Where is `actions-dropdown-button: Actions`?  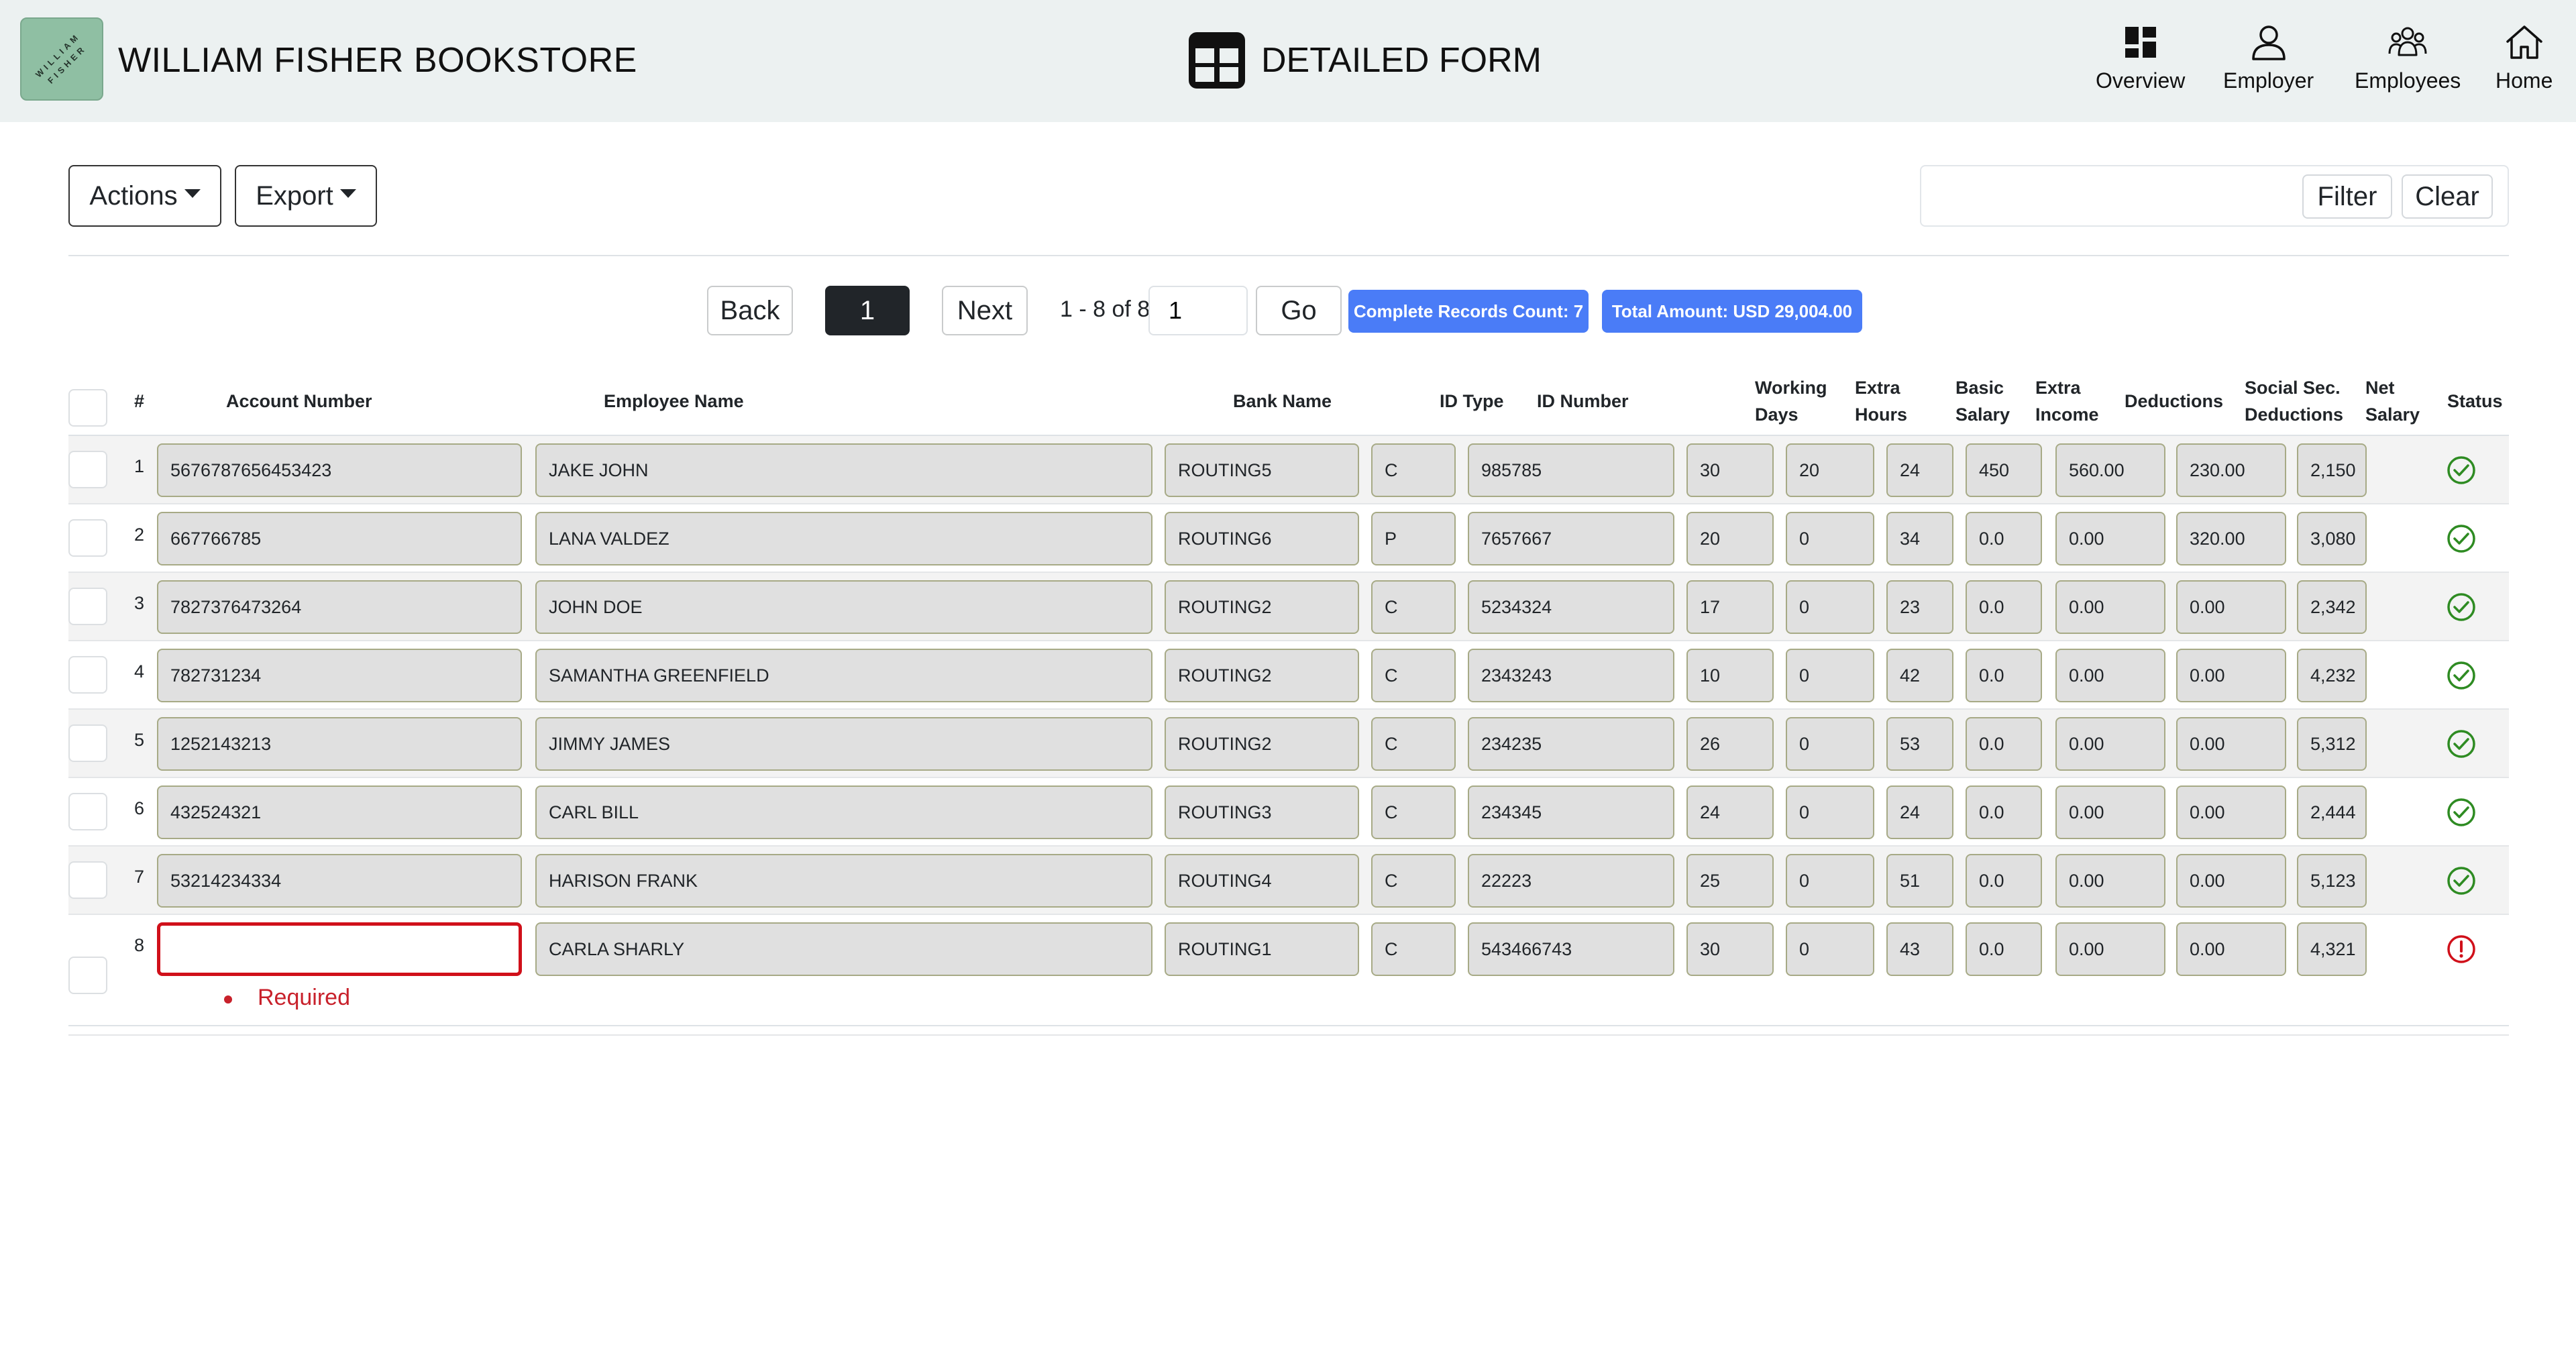 actions-dropdown-button: Actions is located at coordinates (144, 196).